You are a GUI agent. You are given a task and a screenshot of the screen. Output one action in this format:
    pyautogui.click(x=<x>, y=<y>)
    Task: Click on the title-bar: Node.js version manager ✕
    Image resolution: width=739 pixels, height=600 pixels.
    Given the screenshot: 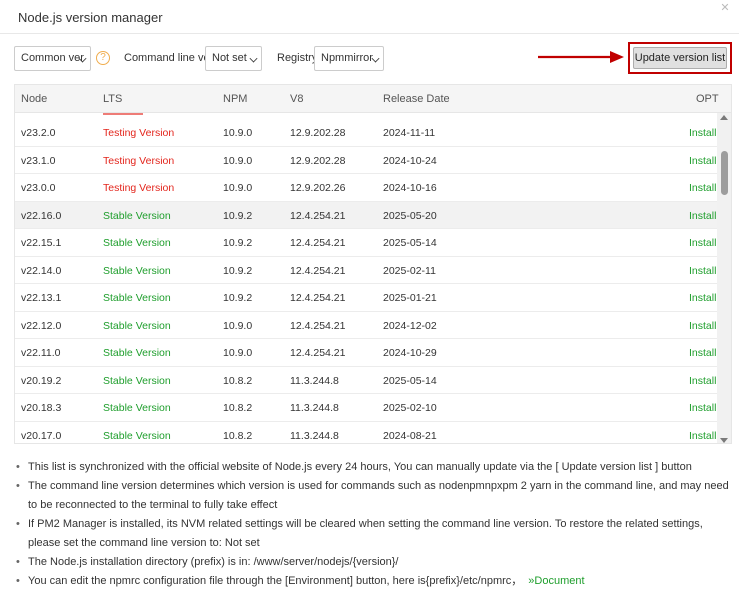 What is the action you would take?
    pyautogui.click(x=369, y=17)
    